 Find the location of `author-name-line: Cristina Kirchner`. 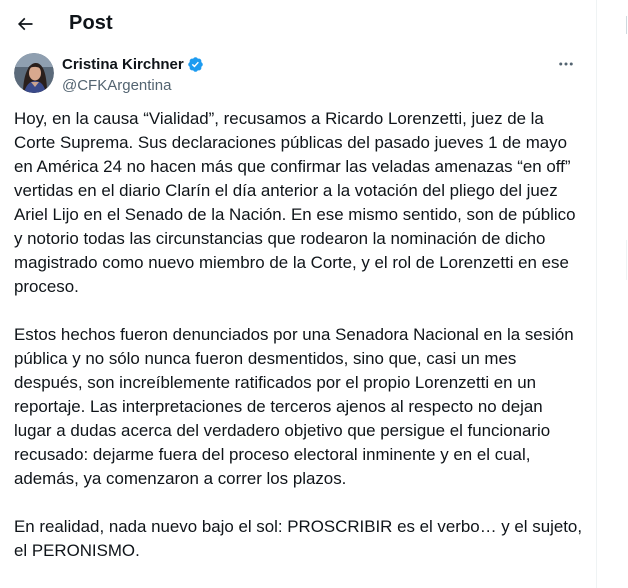

author-name-line: Cristina Kirchner is located at coordinates (133, 64).